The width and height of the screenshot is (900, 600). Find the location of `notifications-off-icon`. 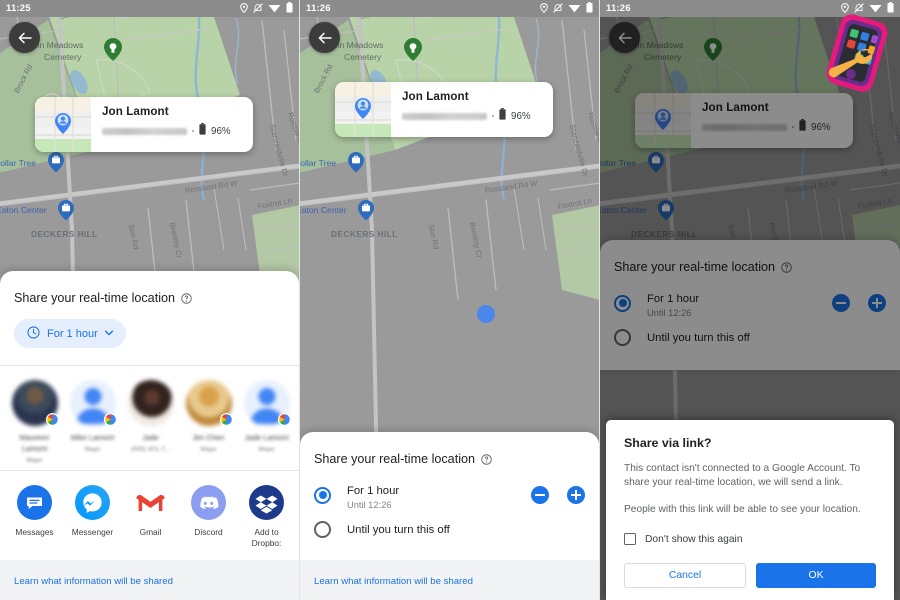

notifications-off-icon is located at coordinates (258, 9).